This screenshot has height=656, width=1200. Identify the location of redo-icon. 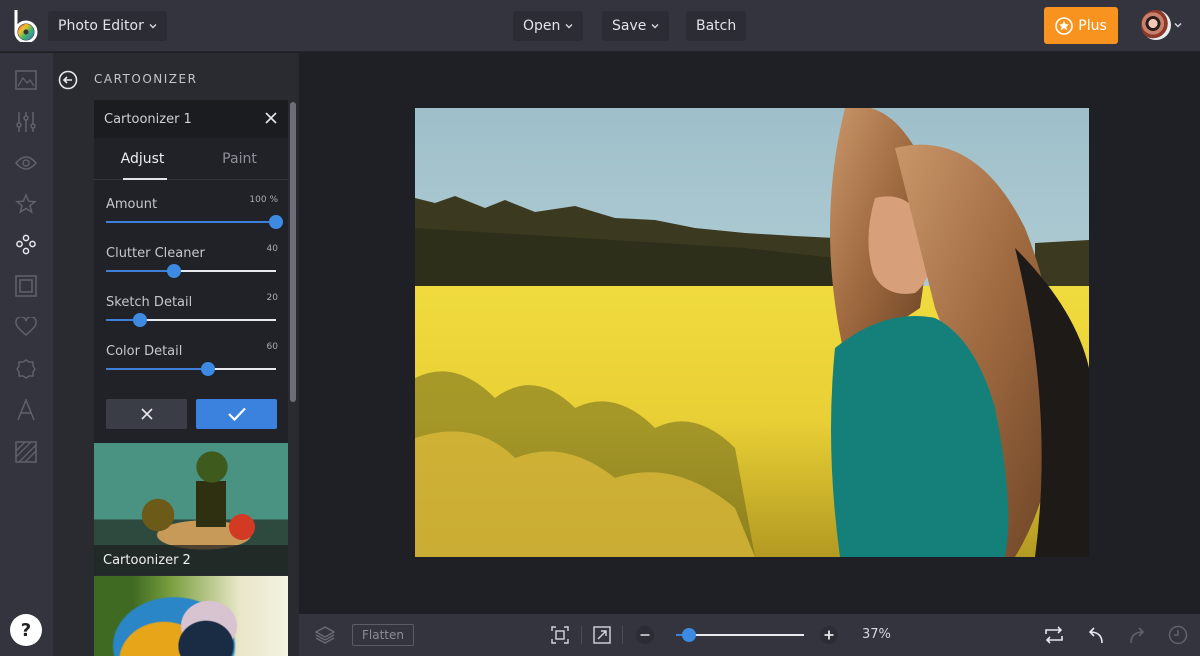
(1137, 635).